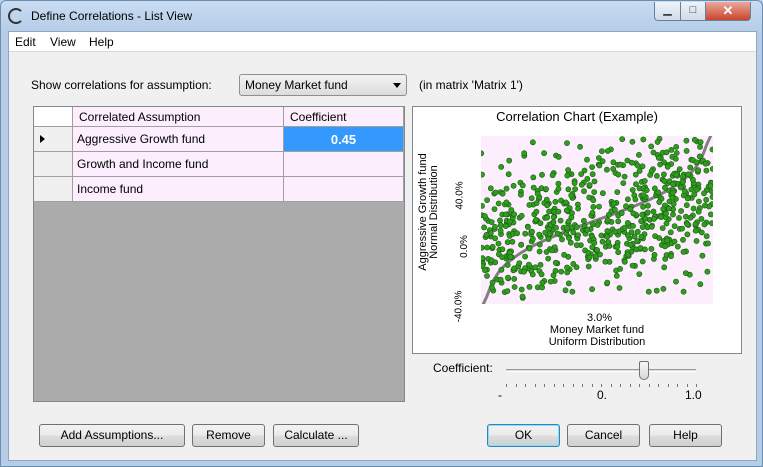  What do you see at coordinates (434, 212) in the screenshot?
I see `y-axis-label-line2: Normal Distribution` at bounding box center [434, 212].